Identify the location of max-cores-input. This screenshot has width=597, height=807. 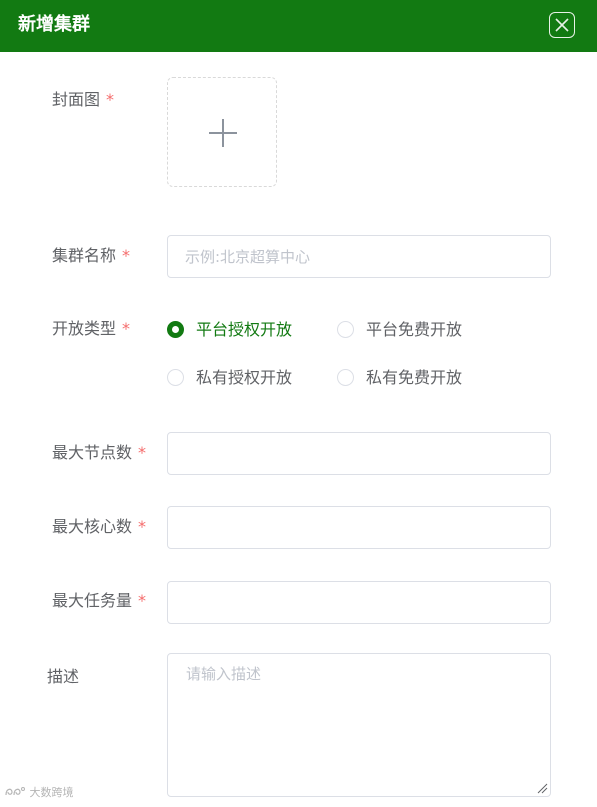
(359, 527).